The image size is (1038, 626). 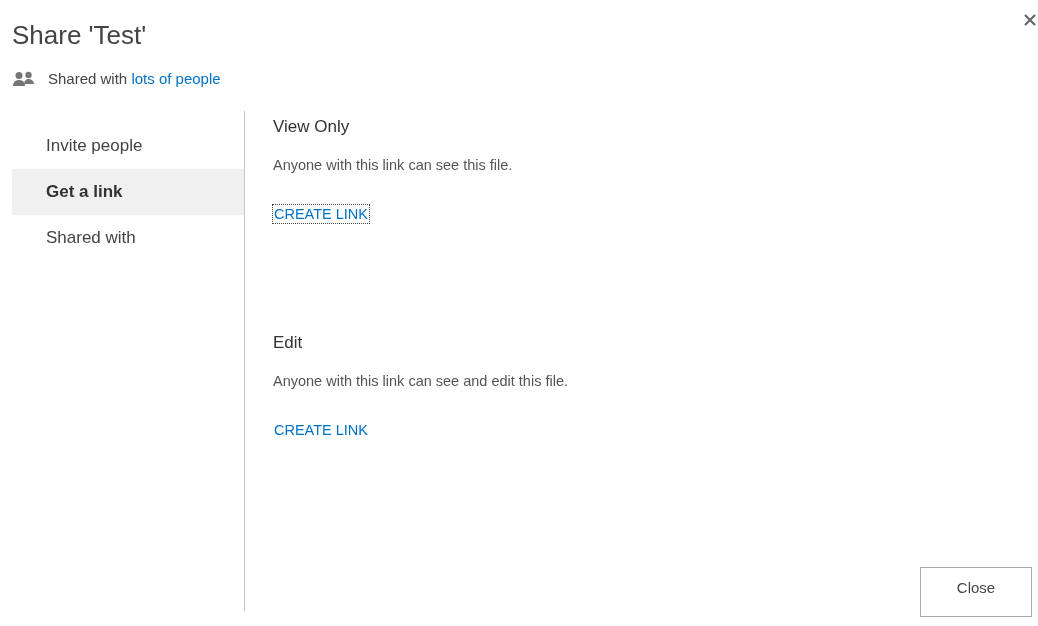 I want to click on dialog-title: Share 'Test', so click(x=79, y=35).